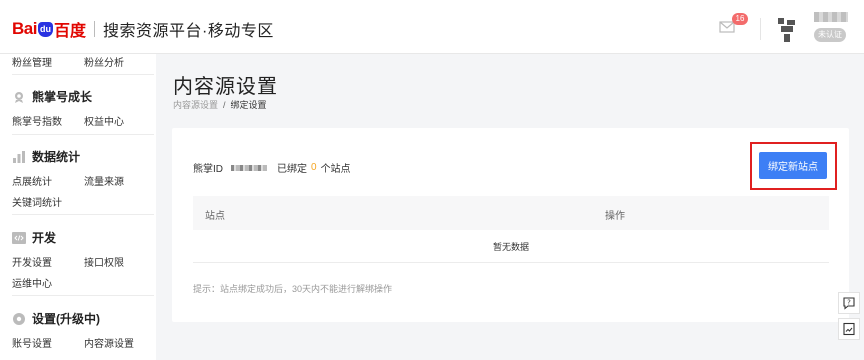 The width and height of the screenshot is (864, 360). What do you see at coordinates (66, 319) in the screenshot?
I see `sidebar-group-title: 设置(升级中)` at bounding box center [66, 319].